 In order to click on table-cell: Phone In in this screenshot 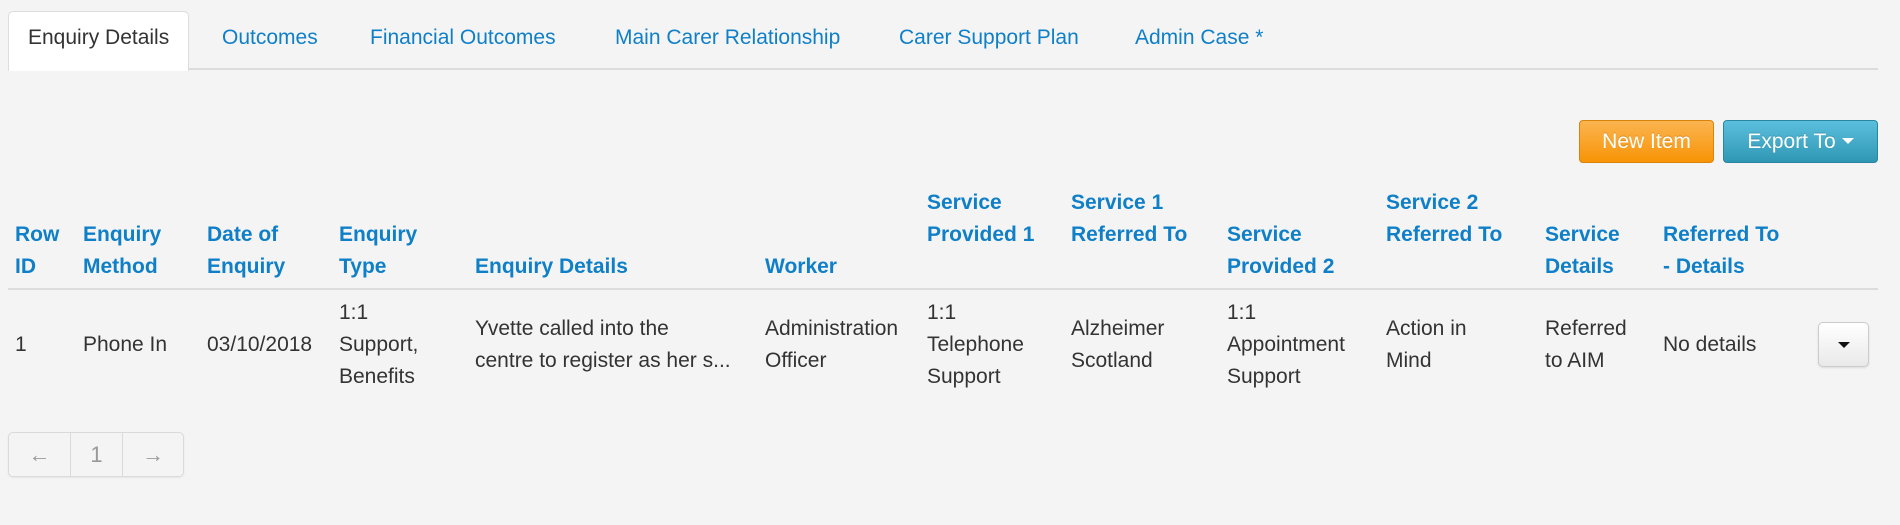, I will do `click(125, 345)`.